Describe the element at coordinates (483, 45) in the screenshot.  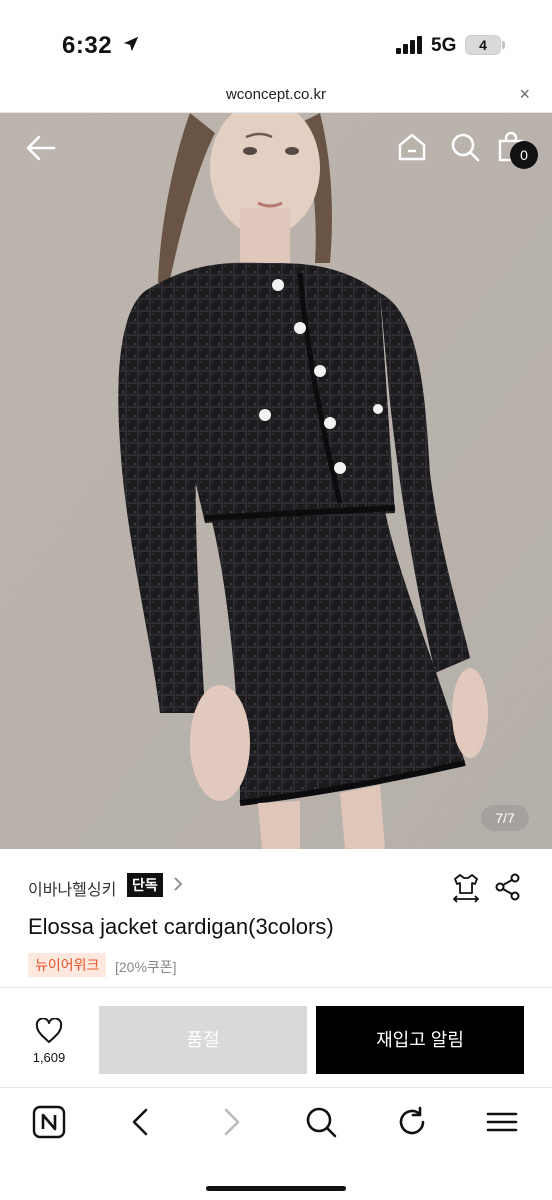
I see `battery-icon: 4` at that location.